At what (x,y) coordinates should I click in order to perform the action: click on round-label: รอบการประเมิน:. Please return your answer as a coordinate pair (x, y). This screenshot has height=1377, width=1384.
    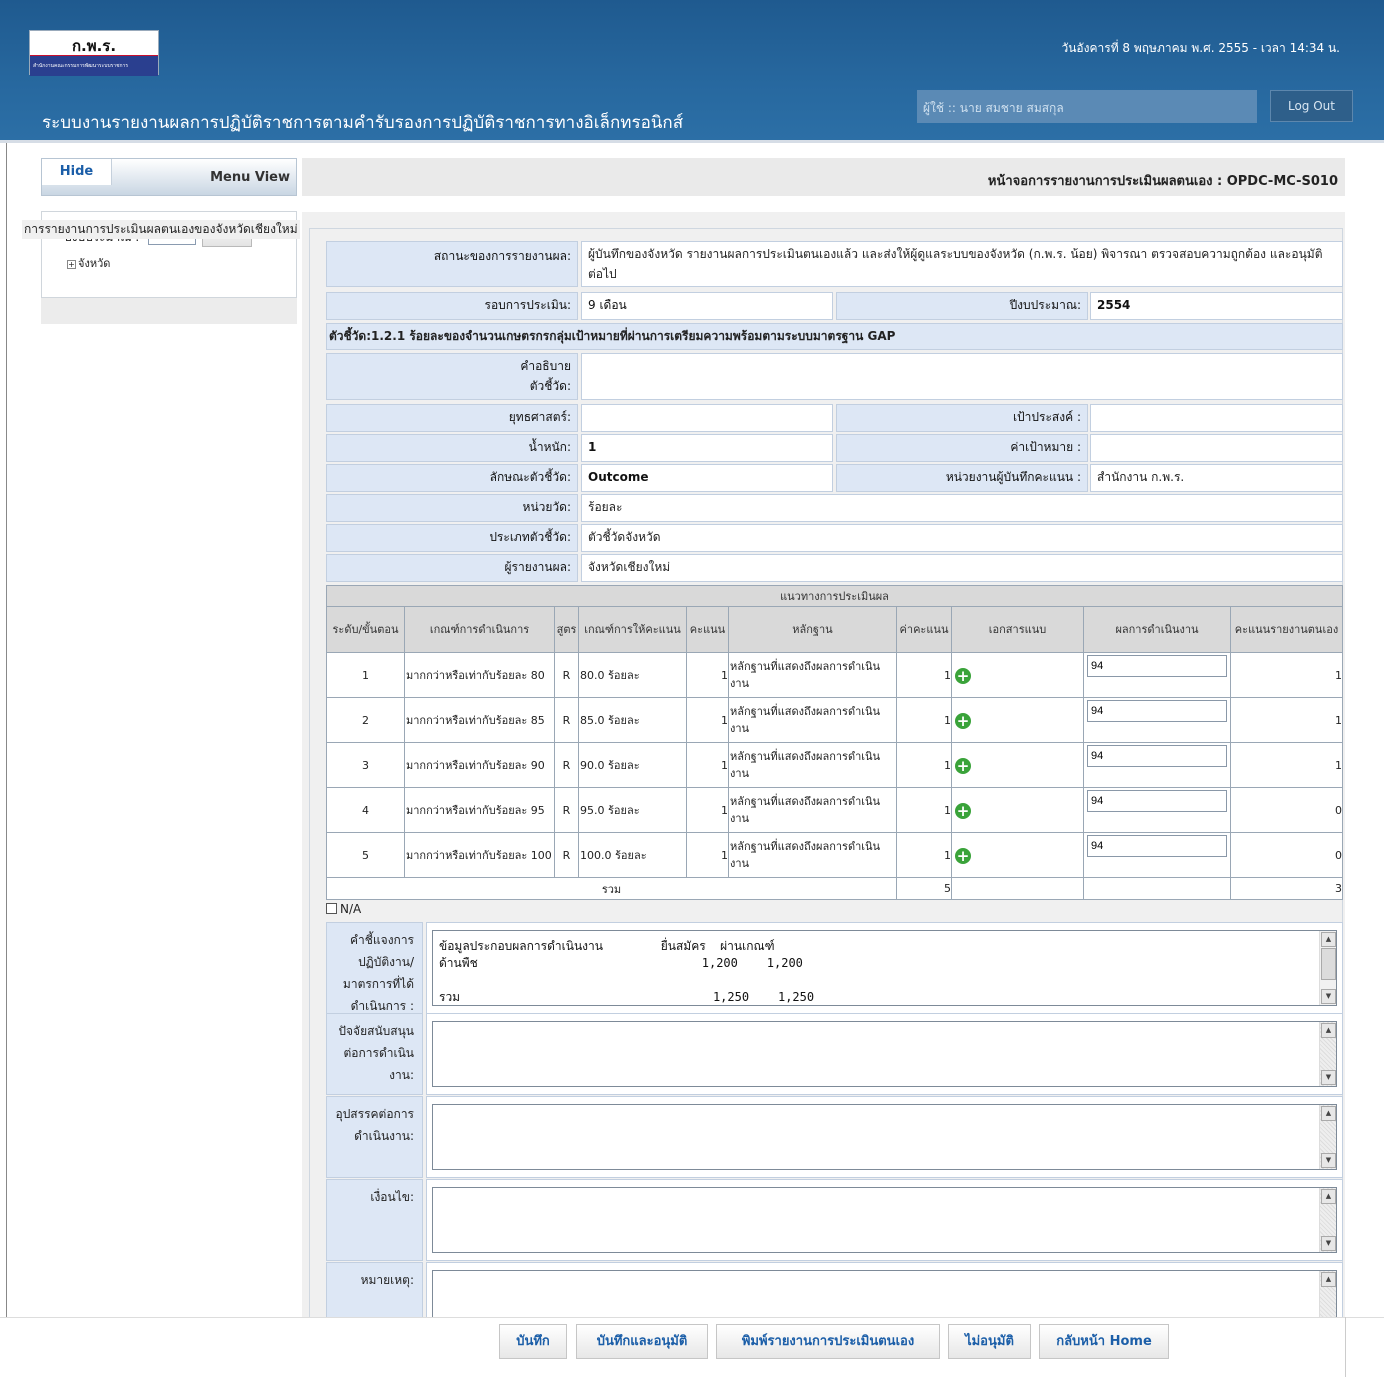
    Looking at the image, I should click on (452, 306).